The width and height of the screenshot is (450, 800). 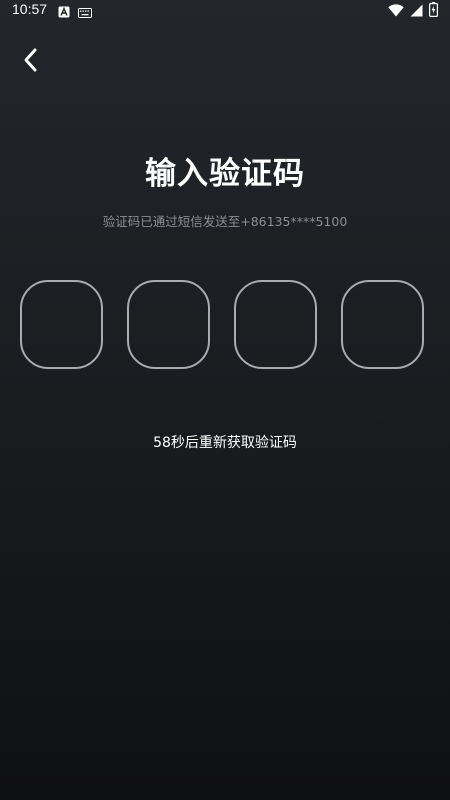 What do you see at coordinates (30, 9) in the screenshot?
I see `status-time: 10:57` at bounding box center [30, 9].